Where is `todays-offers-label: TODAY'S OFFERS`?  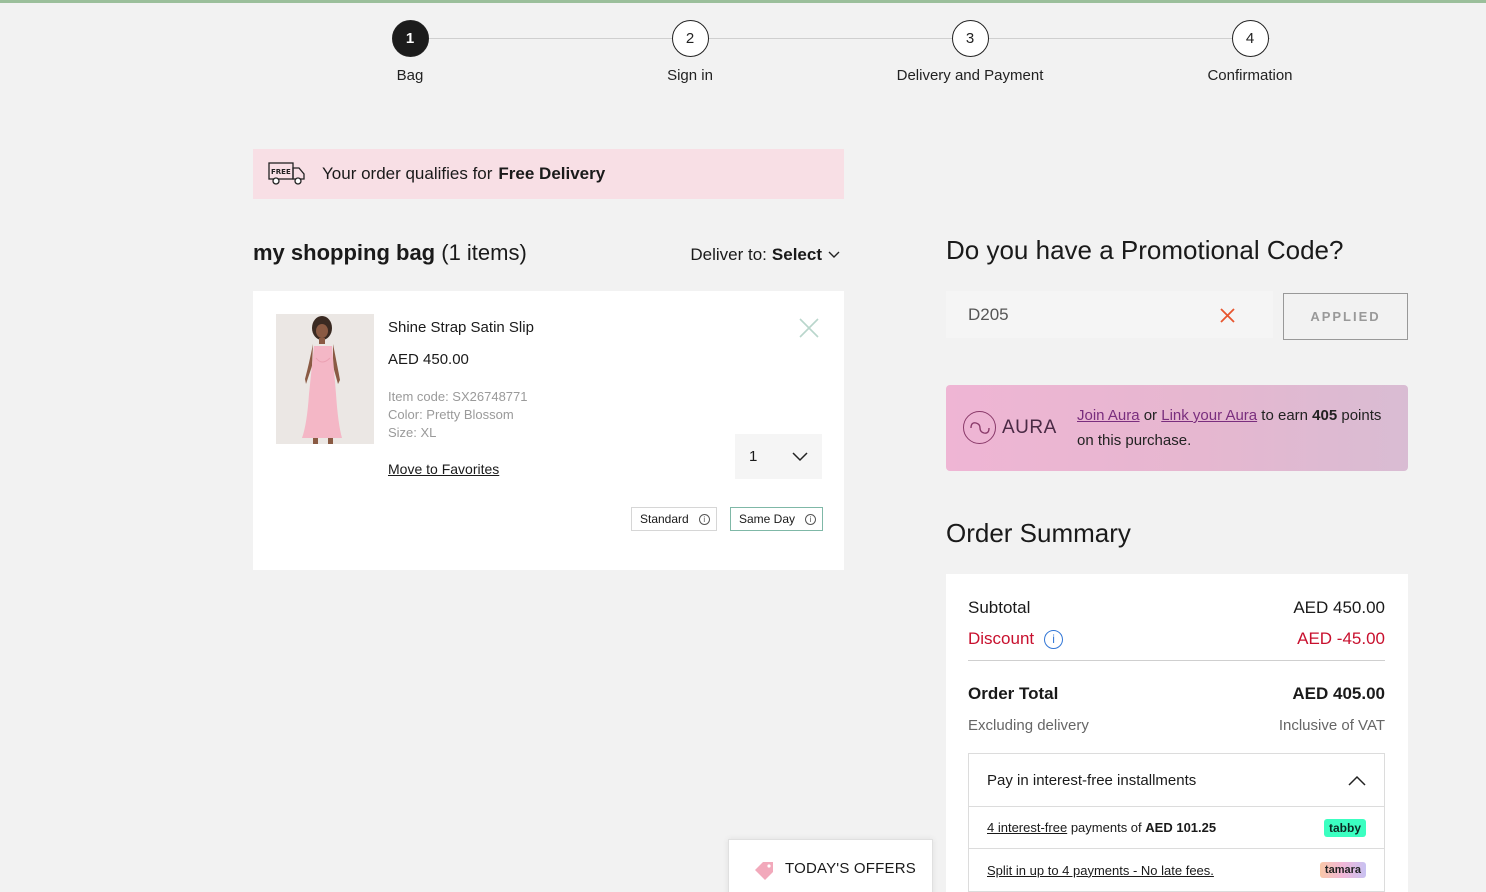 todays-offers-label: TODAY'S OFFERS is located at coordinates (850, 868).